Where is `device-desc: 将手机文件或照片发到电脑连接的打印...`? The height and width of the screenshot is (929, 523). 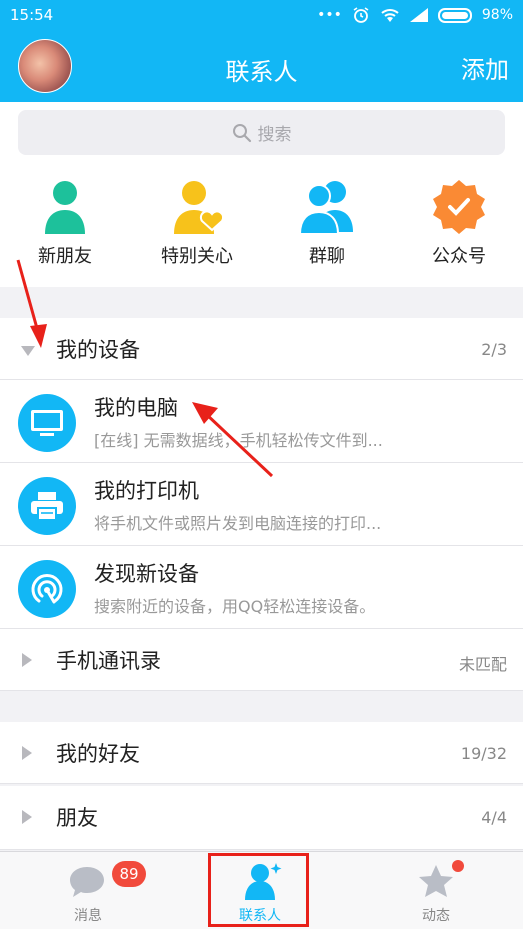 device-desc: 将手机文件或照片发到电脑连接的打印... is located at coordinates (238, 523).